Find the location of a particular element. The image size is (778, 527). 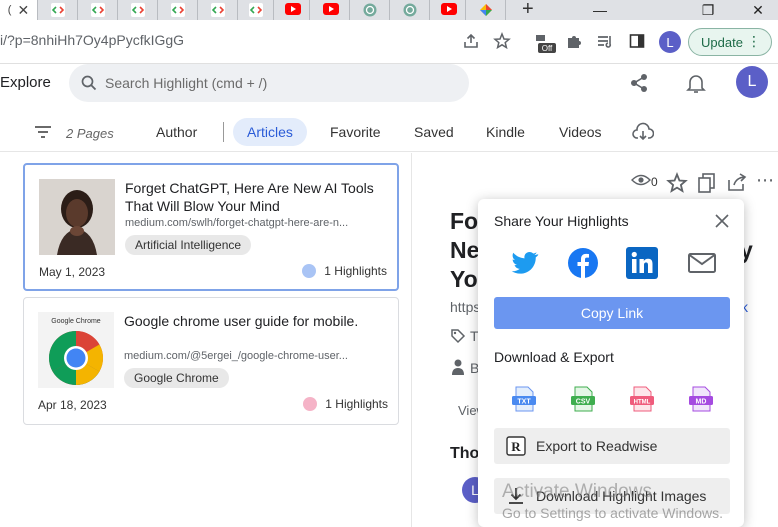

article-detail-title: Fo Ne Yo is located at coordinates (464, 250).